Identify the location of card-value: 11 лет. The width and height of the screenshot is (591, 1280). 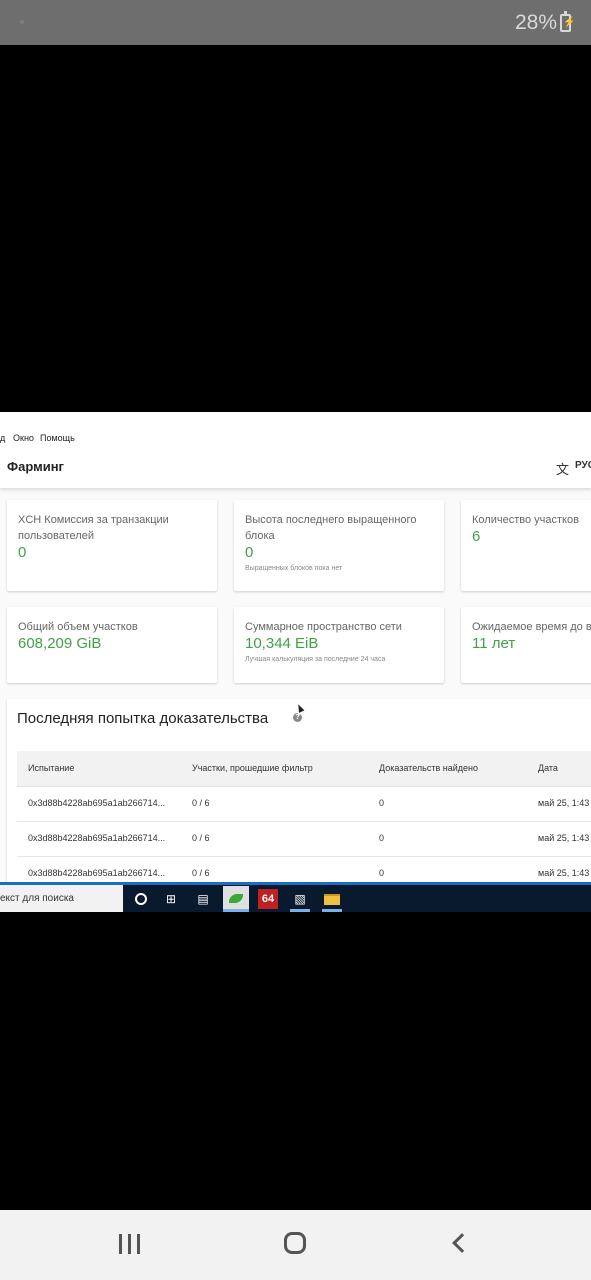
(494, 643).